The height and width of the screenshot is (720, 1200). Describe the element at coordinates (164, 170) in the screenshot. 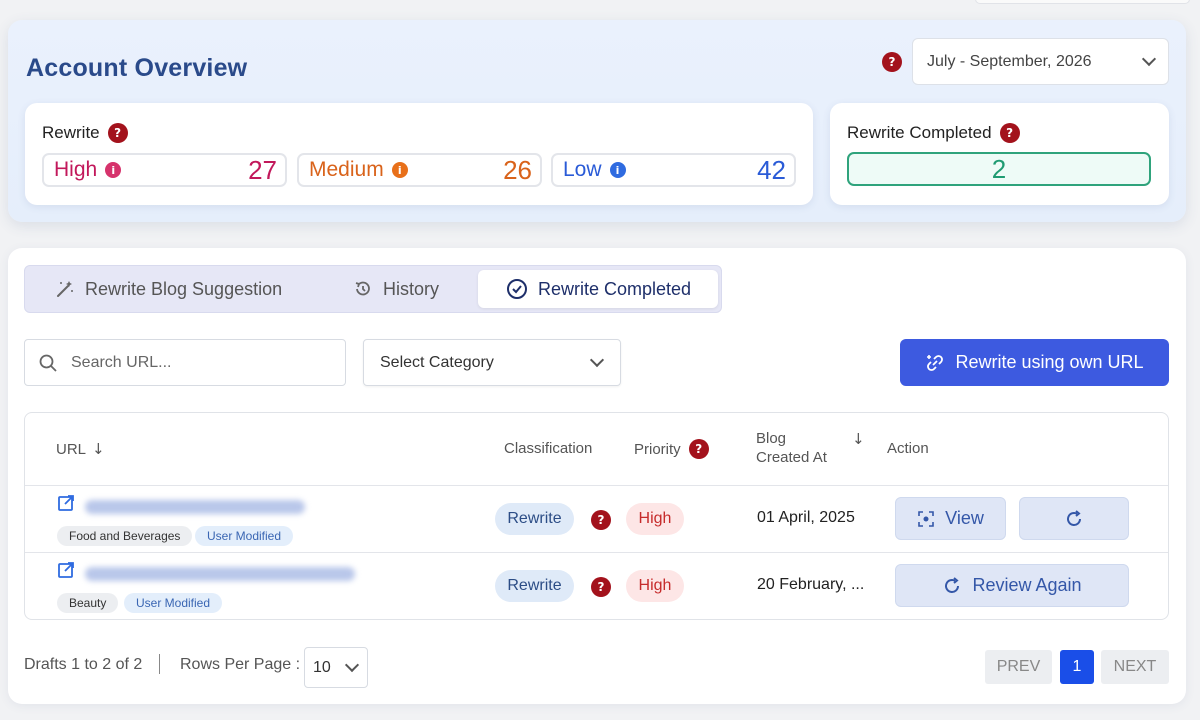

I see `high-count-stat: High i 27` at that location.